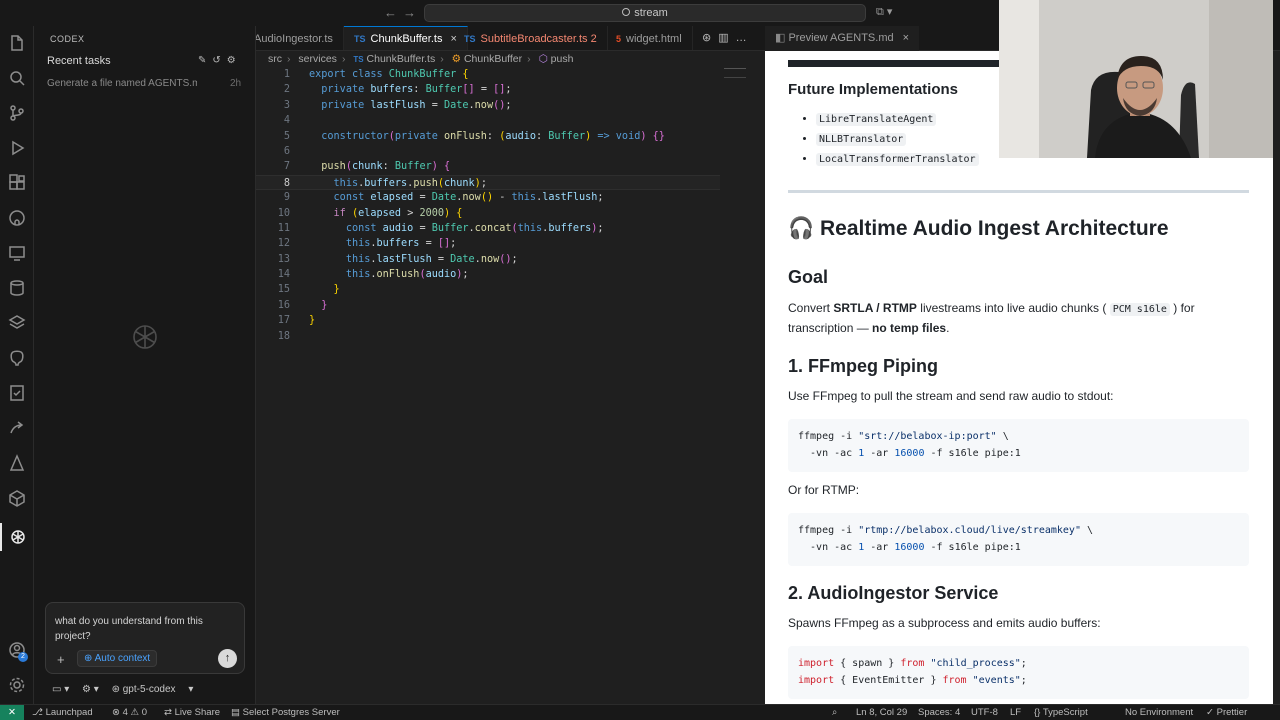 This screenshot has width=1280, height=720. I want to click on sidebar-toolbar: ✎↺⚙, so click(220, 60).